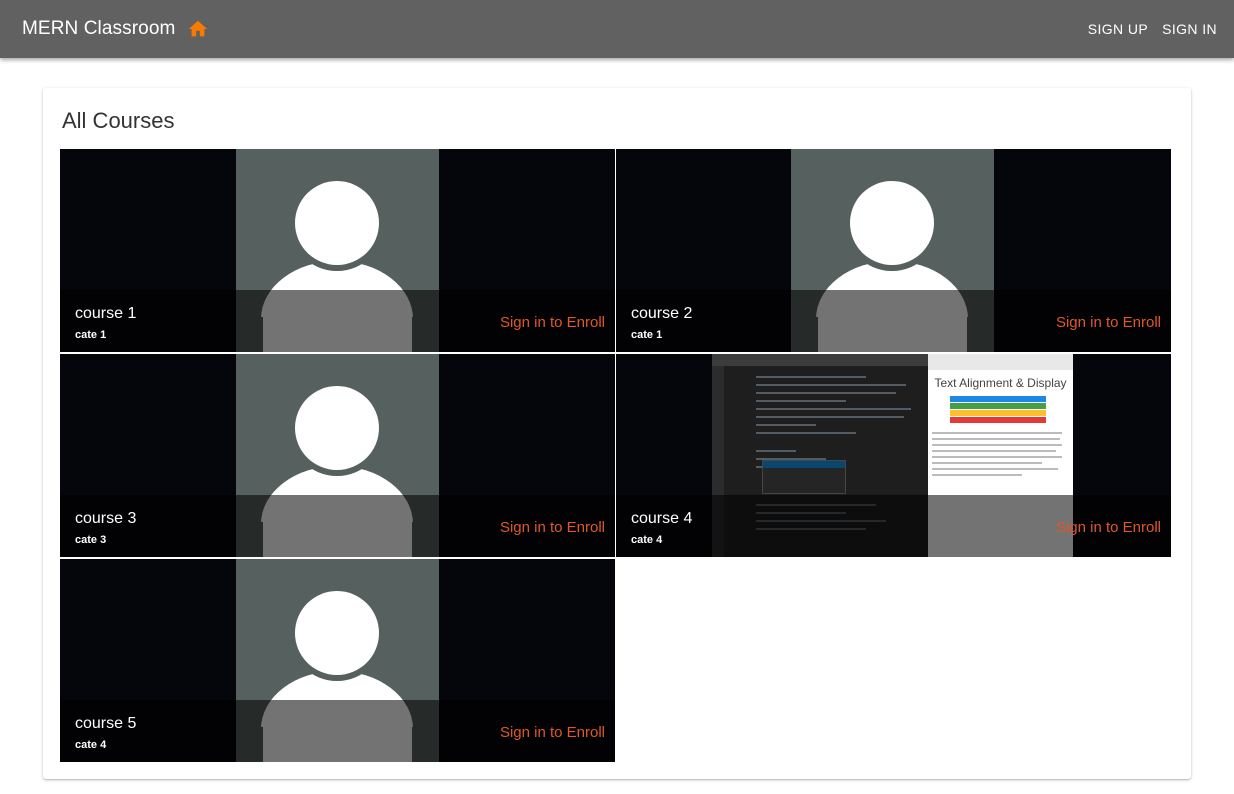  What do you see at coordinates (1118, 29) in the screenshot?
I see `sign-up-button: SIGN UP` at bounding box center [1118, 29].